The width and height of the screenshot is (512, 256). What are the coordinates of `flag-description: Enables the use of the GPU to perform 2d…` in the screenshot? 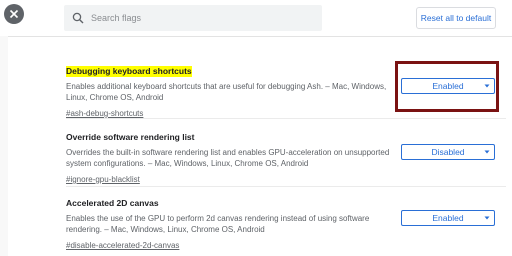 It's located at (218, 224).